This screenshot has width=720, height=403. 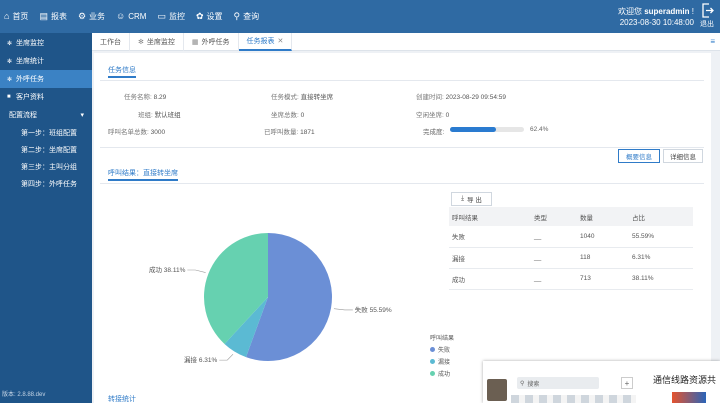 What do you see at coordinates (601, 382) in the screenshot?
I see `notification-popup: ⚲ 搜索 + 通信线路资源共` at bounding box center [601, 382].